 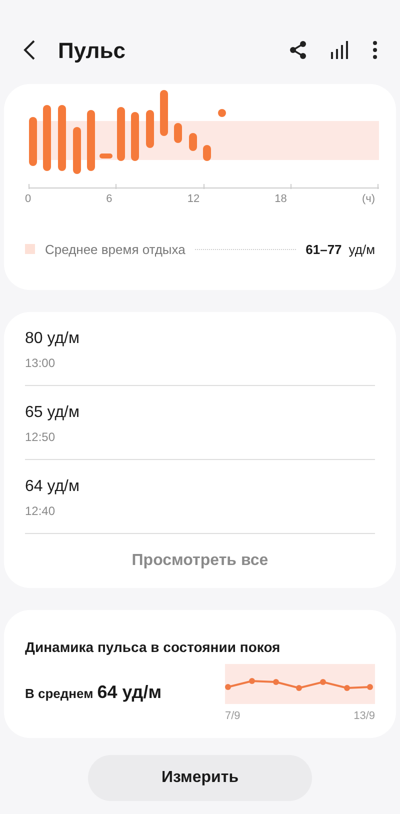 I want to click on more-icon, so click(x=375, y=50).